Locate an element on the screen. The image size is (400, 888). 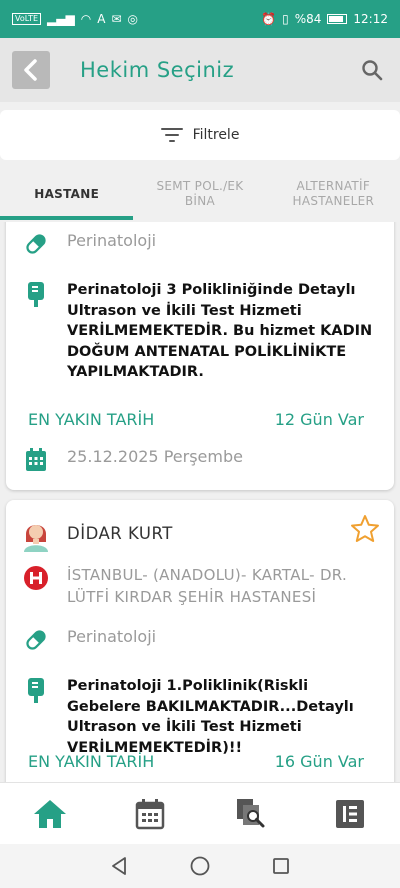
nearest-date-value: 16 Gün Var is located at coordinates (319, 761).